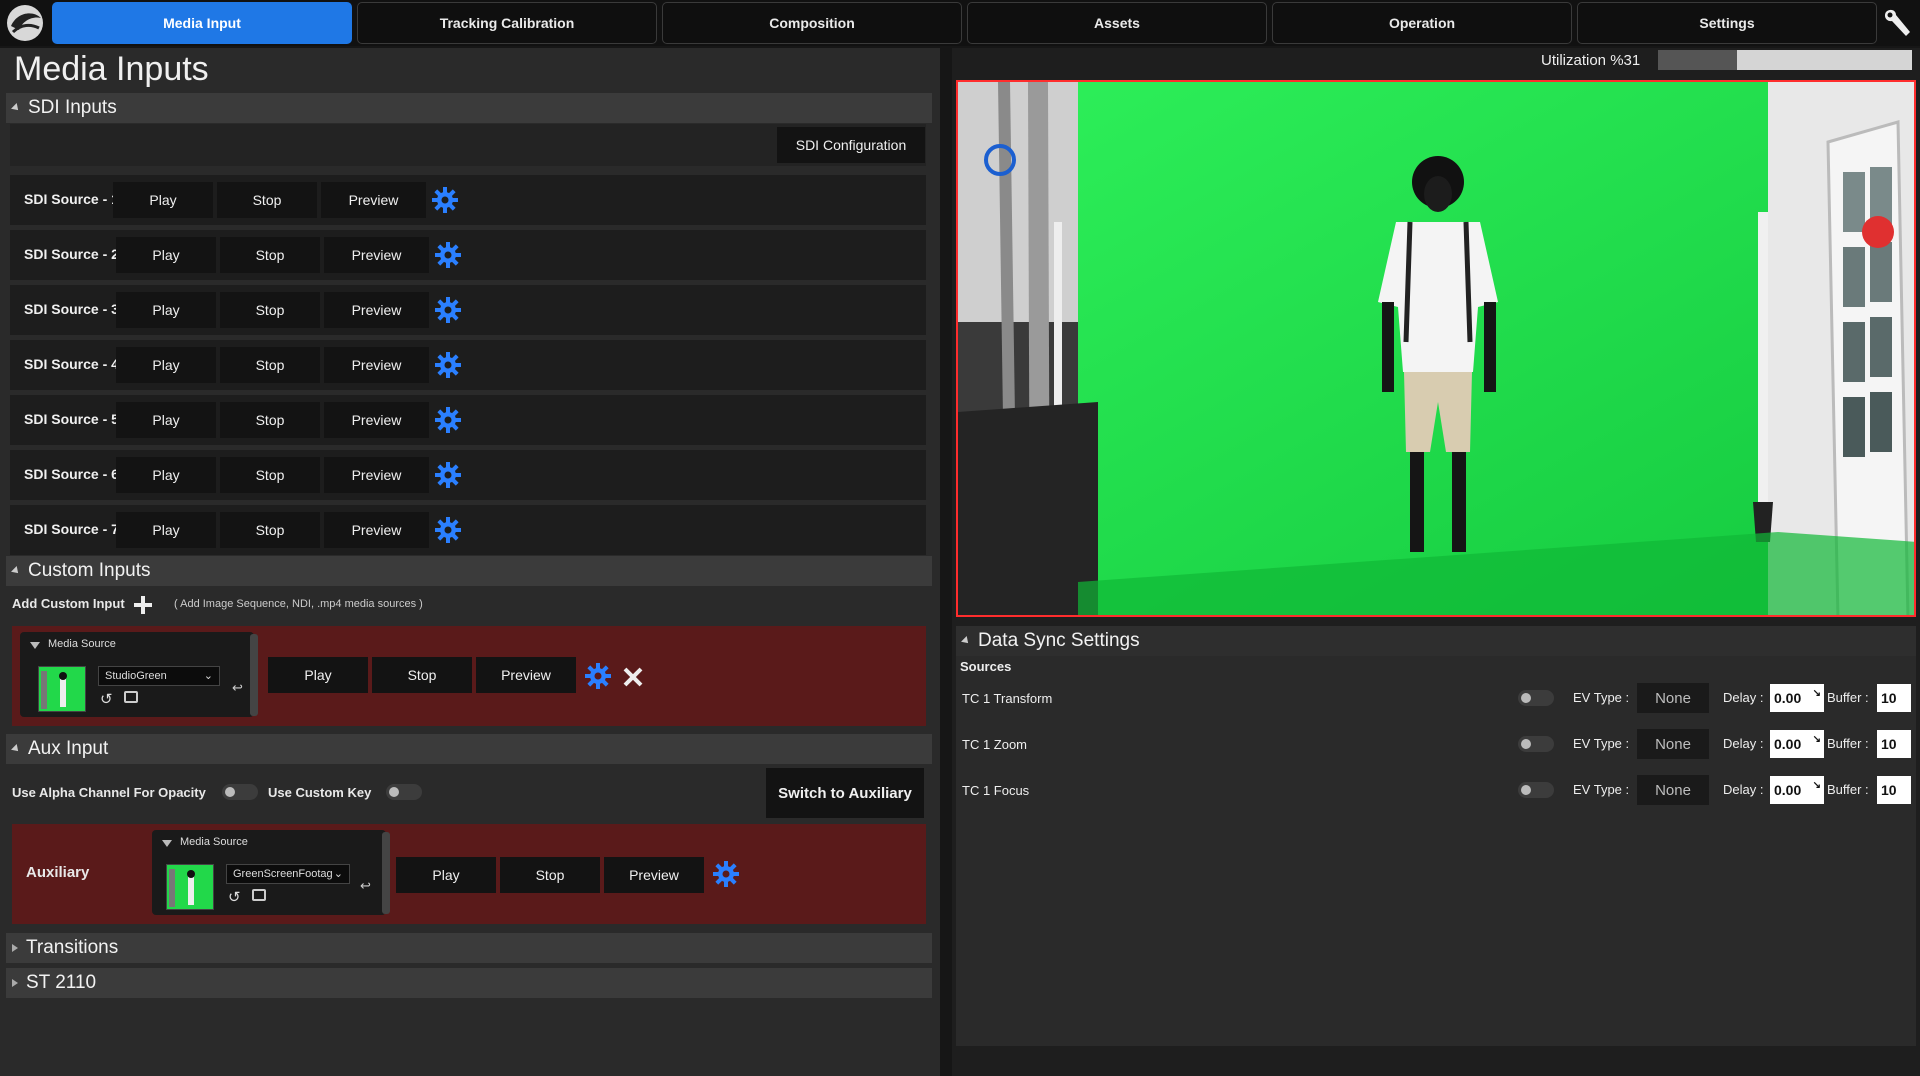 Image resolution: width=1920 pixels, height=1076 pixels. I want to click on section-title: SDI Inputs, so click(72, 107).